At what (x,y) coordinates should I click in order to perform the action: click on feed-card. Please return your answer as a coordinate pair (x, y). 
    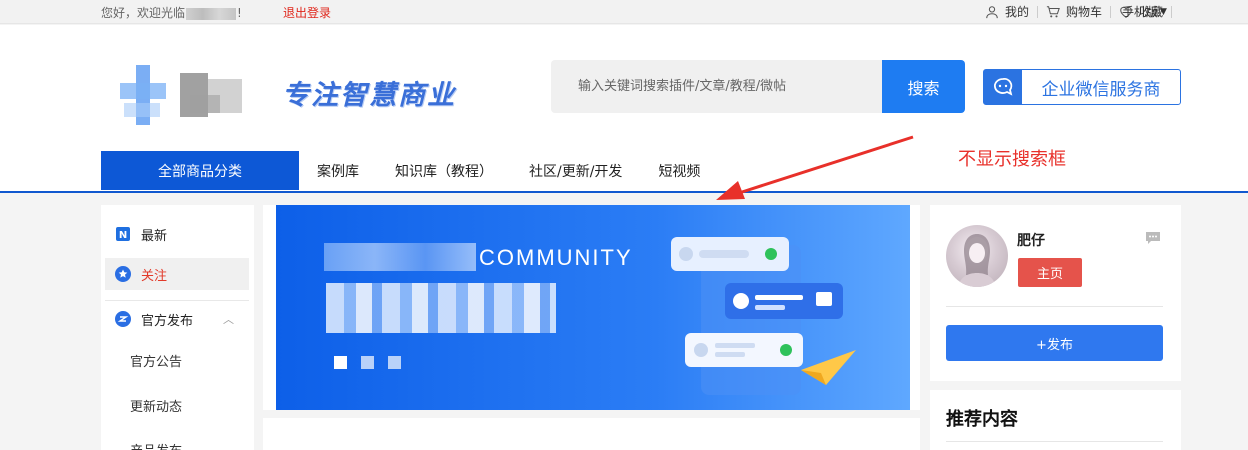
    Looking at the image, I should click on (591, 434).